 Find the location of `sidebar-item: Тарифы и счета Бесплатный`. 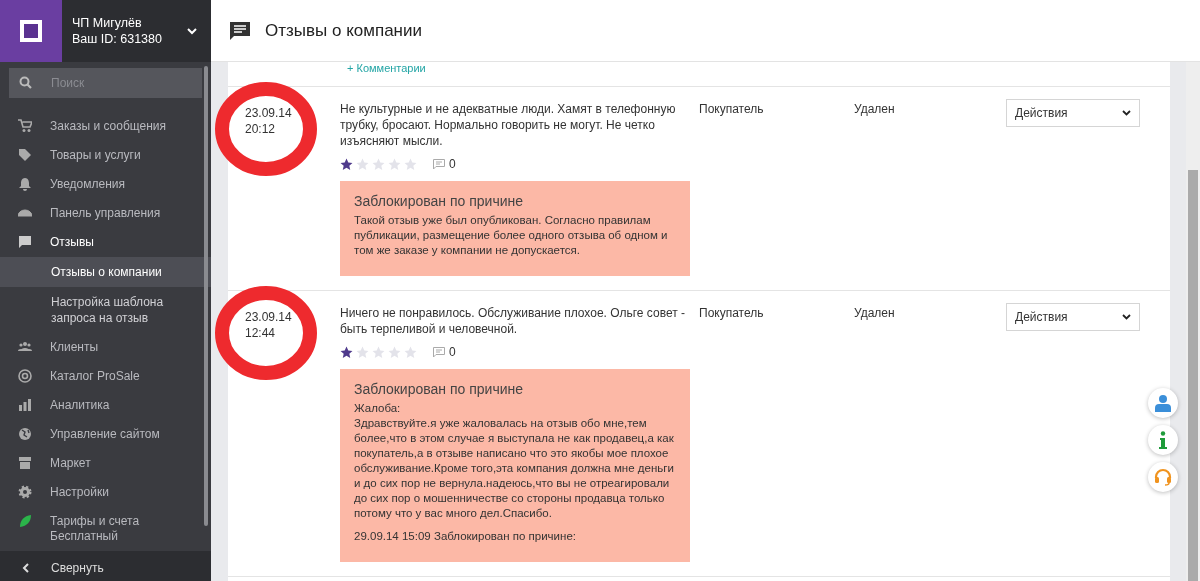

sidebar-item: Тарифы и счета Бесплатный is located at coordinates (105, 529).